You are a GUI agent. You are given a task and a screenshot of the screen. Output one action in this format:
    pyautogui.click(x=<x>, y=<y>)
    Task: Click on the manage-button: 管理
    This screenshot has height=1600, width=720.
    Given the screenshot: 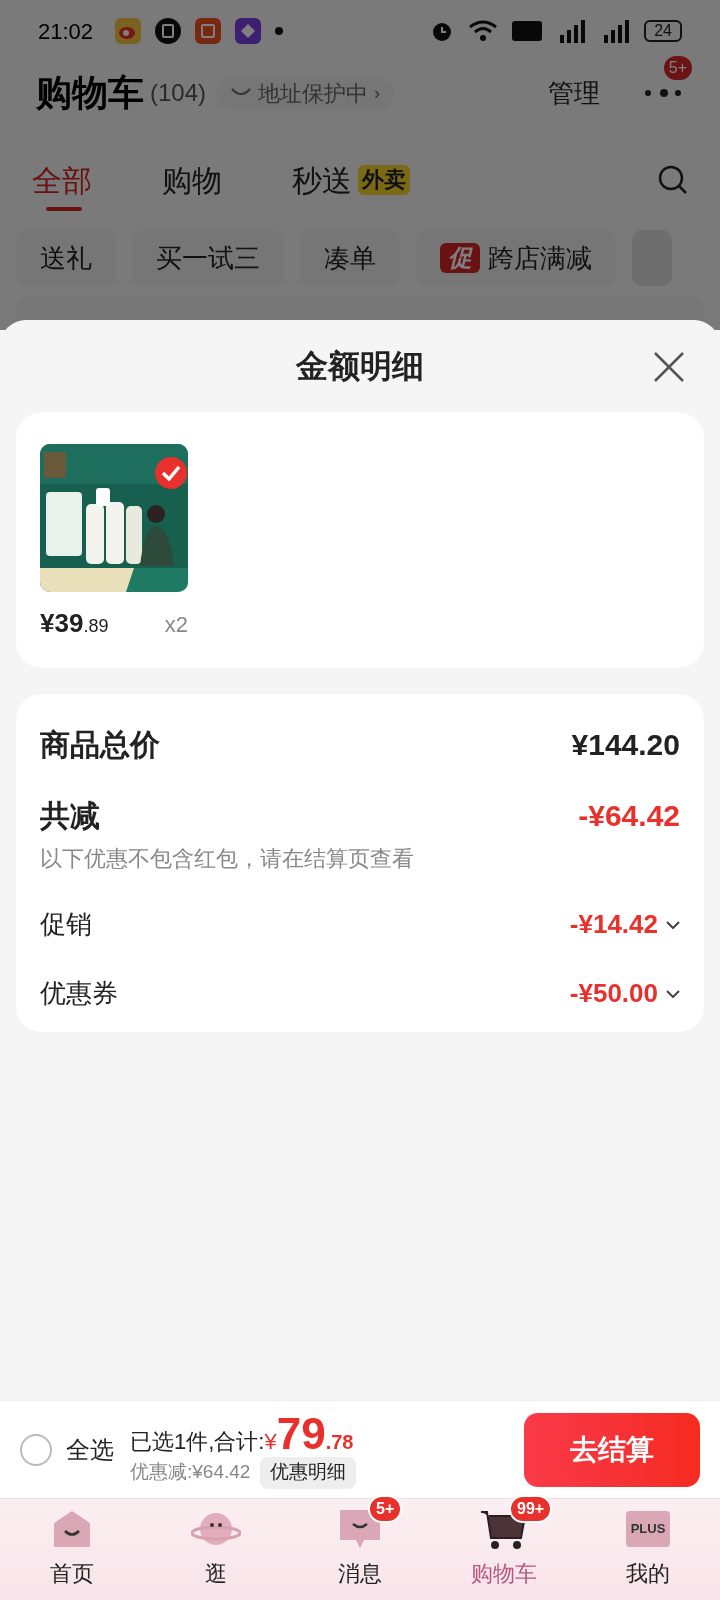 What is the action you would take?
    pyautogui.click(x=574, y=93)
    